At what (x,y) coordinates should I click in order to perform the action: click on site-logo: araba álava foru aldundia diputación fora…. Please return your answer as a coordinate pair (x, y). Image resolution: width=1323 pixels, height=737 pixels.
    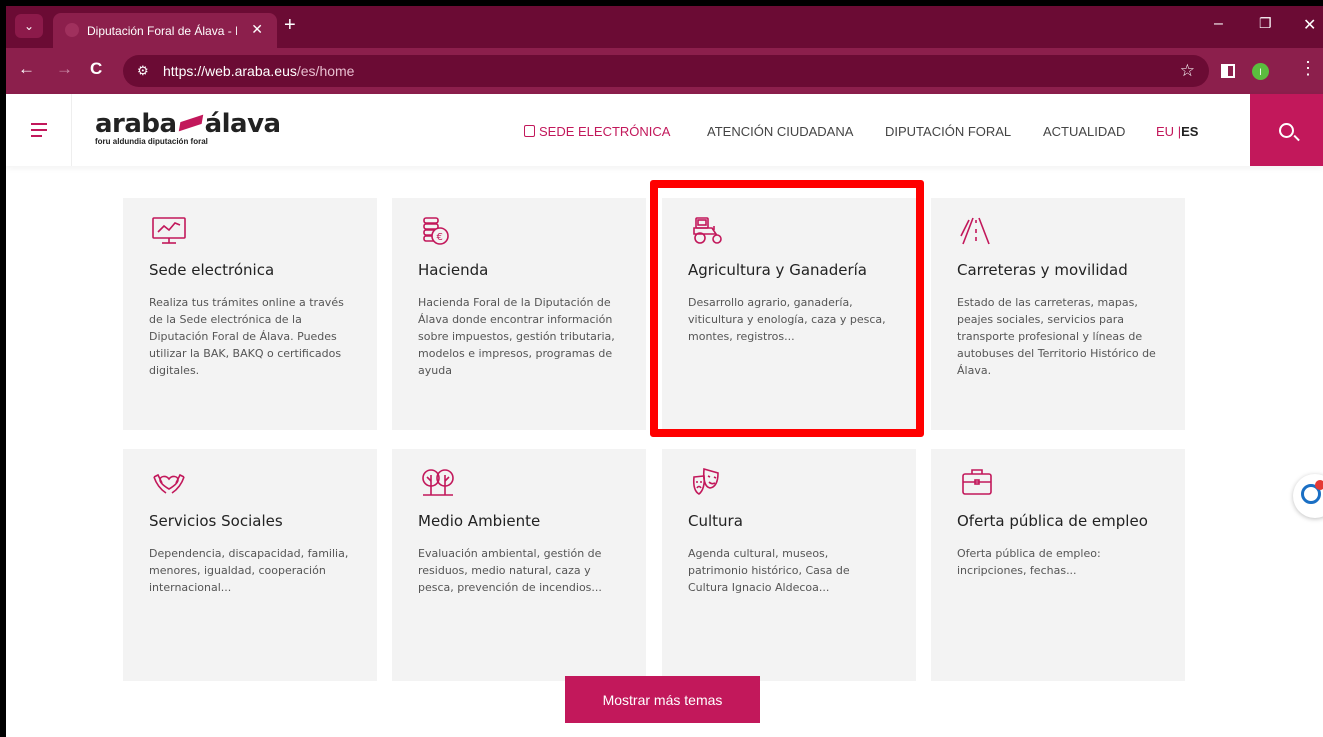
    Looking at the image, I should click on (188, 127).